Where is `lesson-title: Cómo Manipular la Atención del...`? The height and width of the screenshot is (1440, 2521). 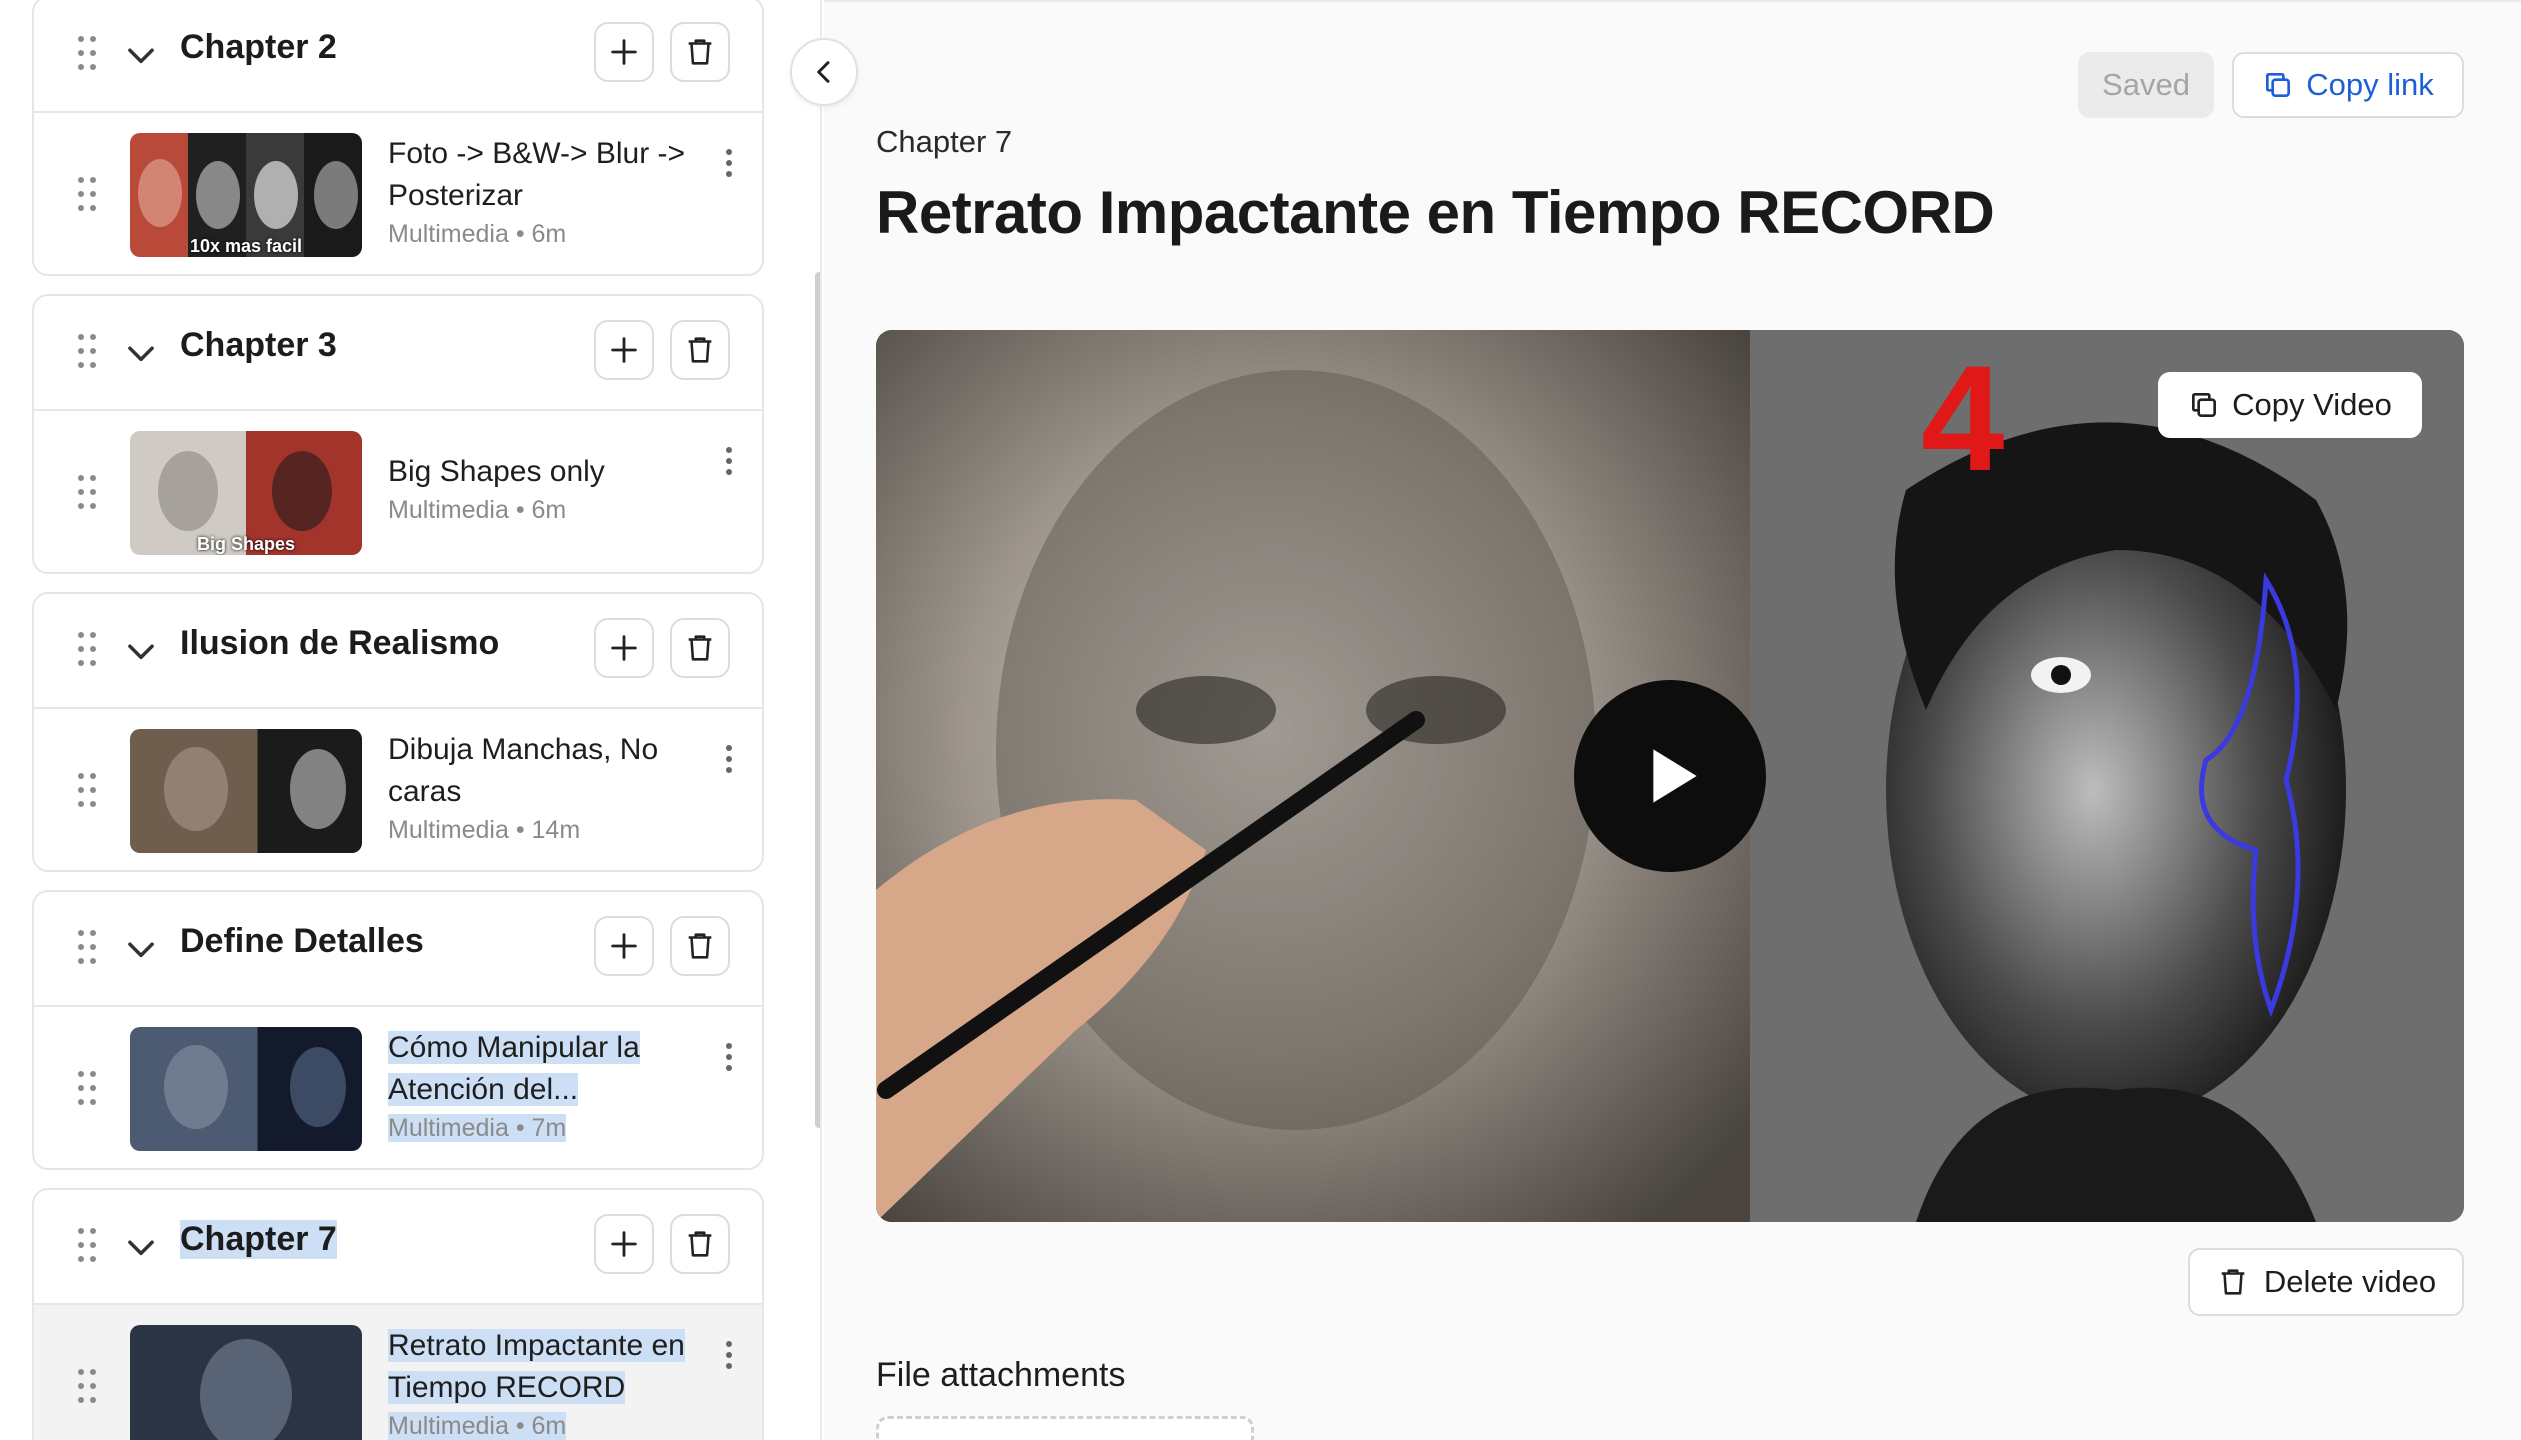
lesson-title: Cómo Manipular la Atención del... is located at coordinates (538, 1069).